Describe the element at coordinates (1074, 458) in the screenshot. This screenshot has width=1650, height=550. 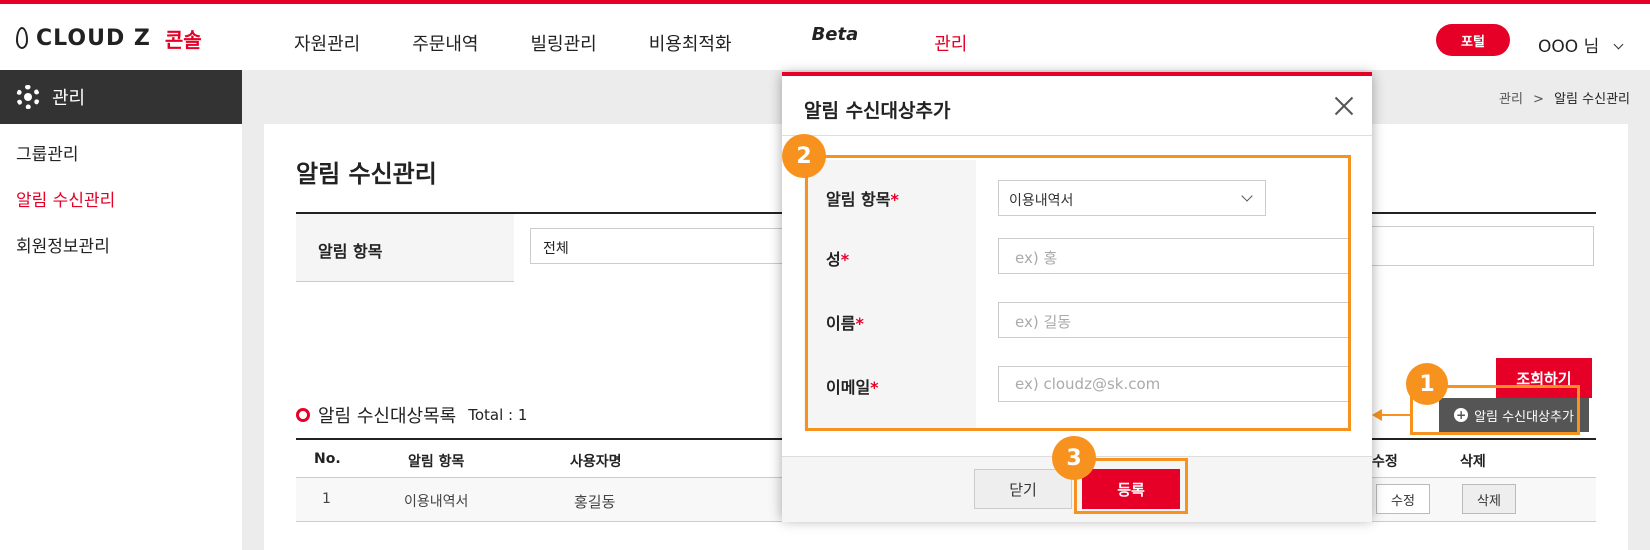
I see `step-marker-3: 3` at that location.